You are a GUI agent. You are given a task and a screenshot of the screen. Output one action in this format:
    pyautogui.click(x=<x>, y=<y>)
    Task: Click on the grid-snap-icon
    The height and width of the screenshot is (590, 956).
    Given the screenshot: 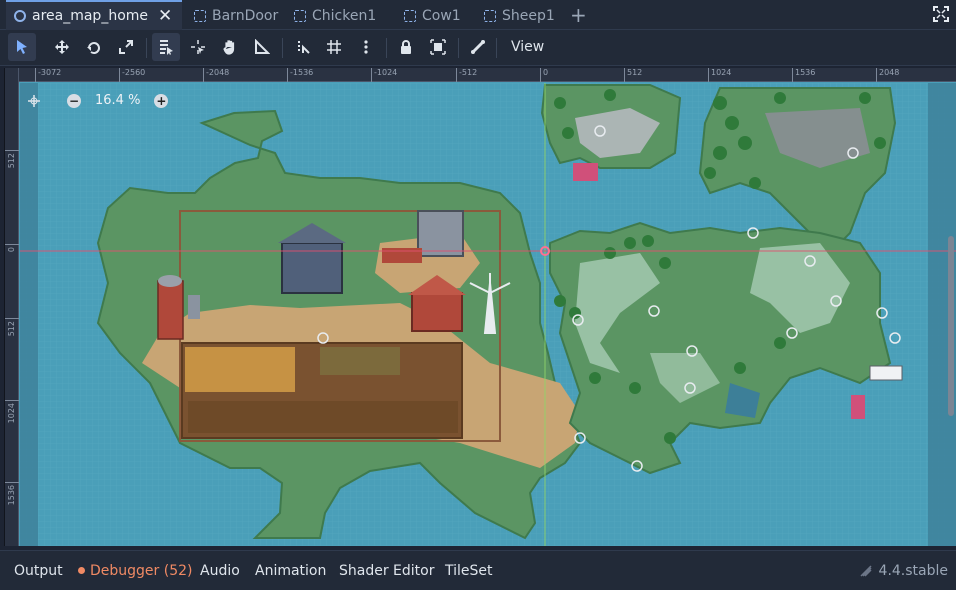 What is the action you would take?
    pyautogui.click(x=334, y=47)
    